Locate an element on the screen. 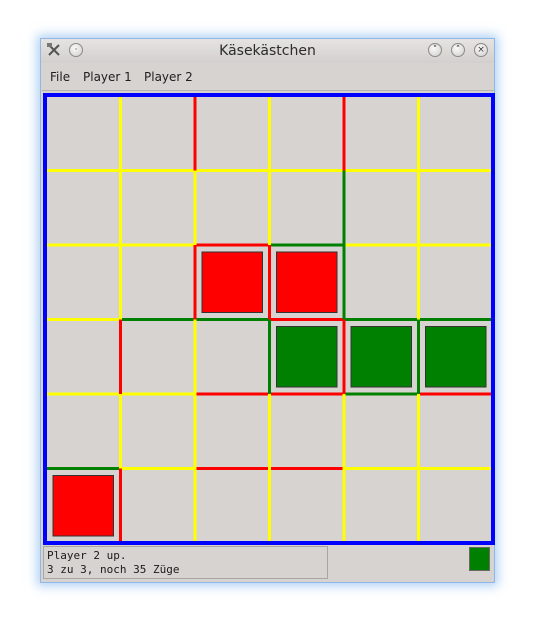 The height and width of the screenshot is (625, 536). title-bar: · Käsekästchen ˅ ˄ × is located at coordinates (267, 51).